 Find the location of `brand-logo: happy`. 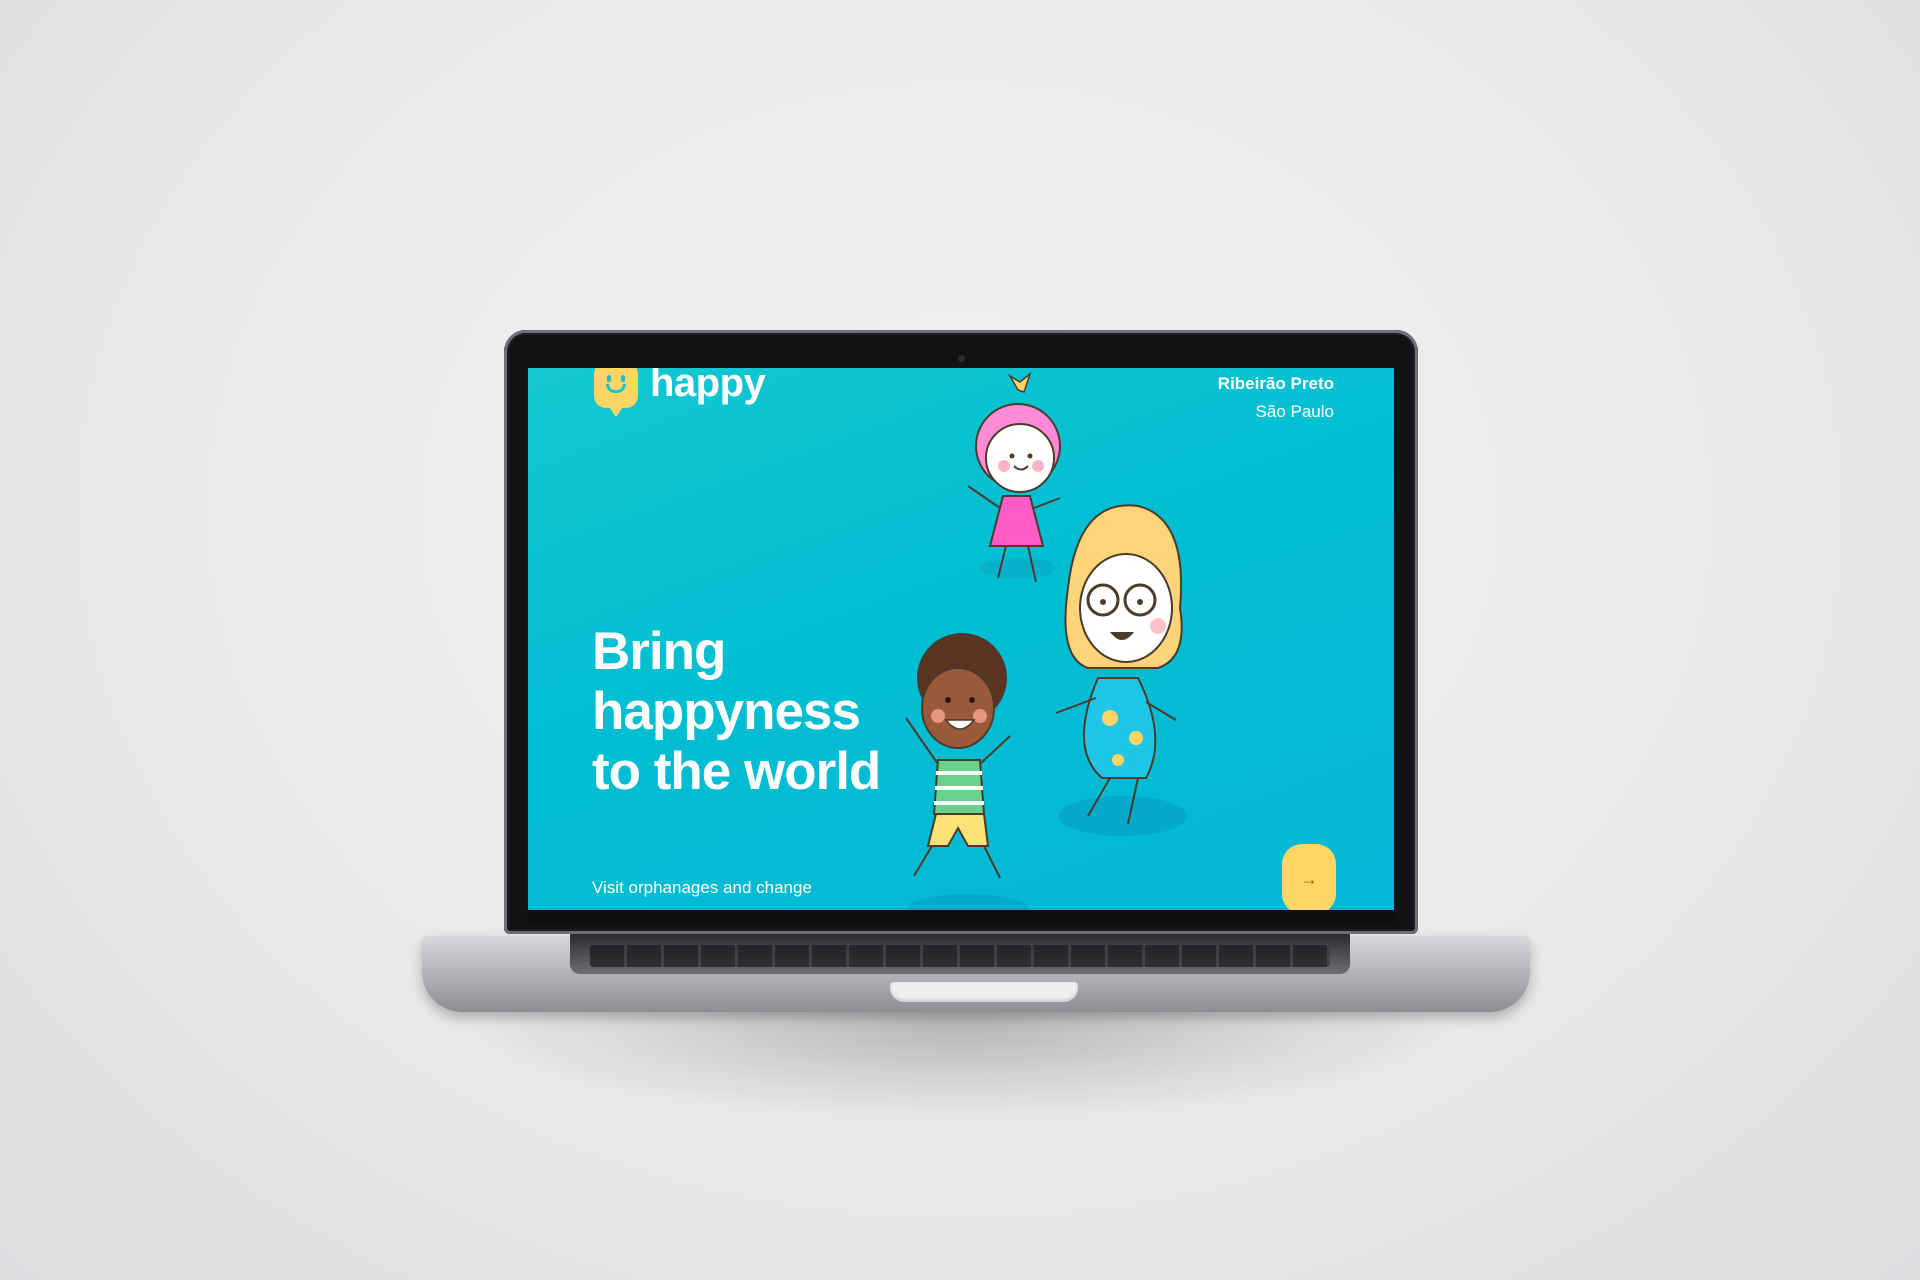

brand-logo: happy is located at coordinates (680, 392).